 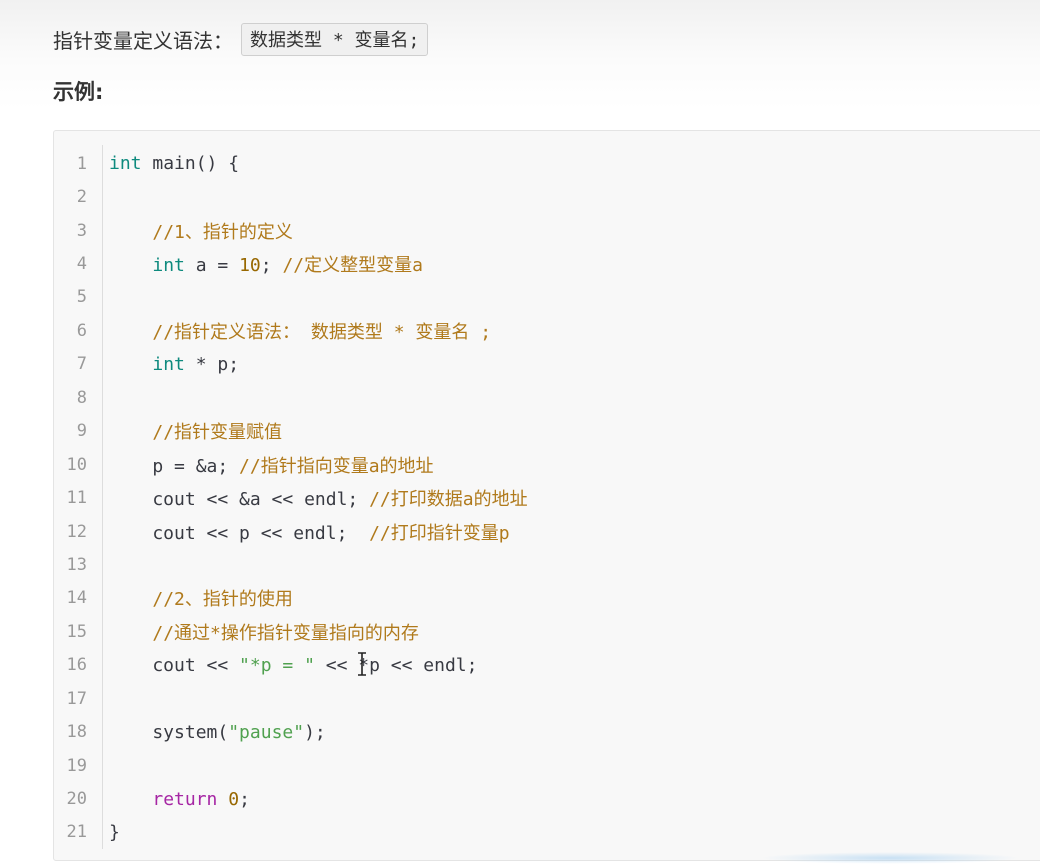 I want to click on code-line: 15 //通过*操作指针变量指向的内存, so click(x=547, y=631).